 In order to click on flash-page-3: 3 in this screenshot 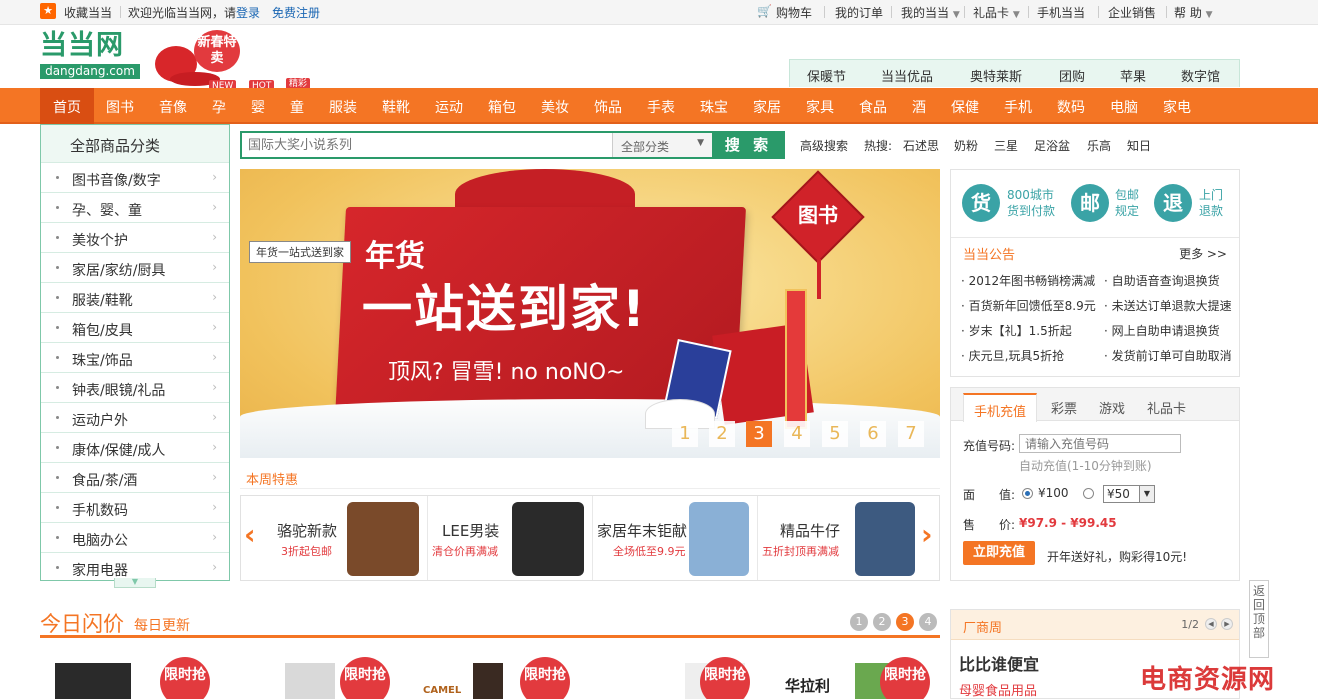, I will do `click(905, 622)`.